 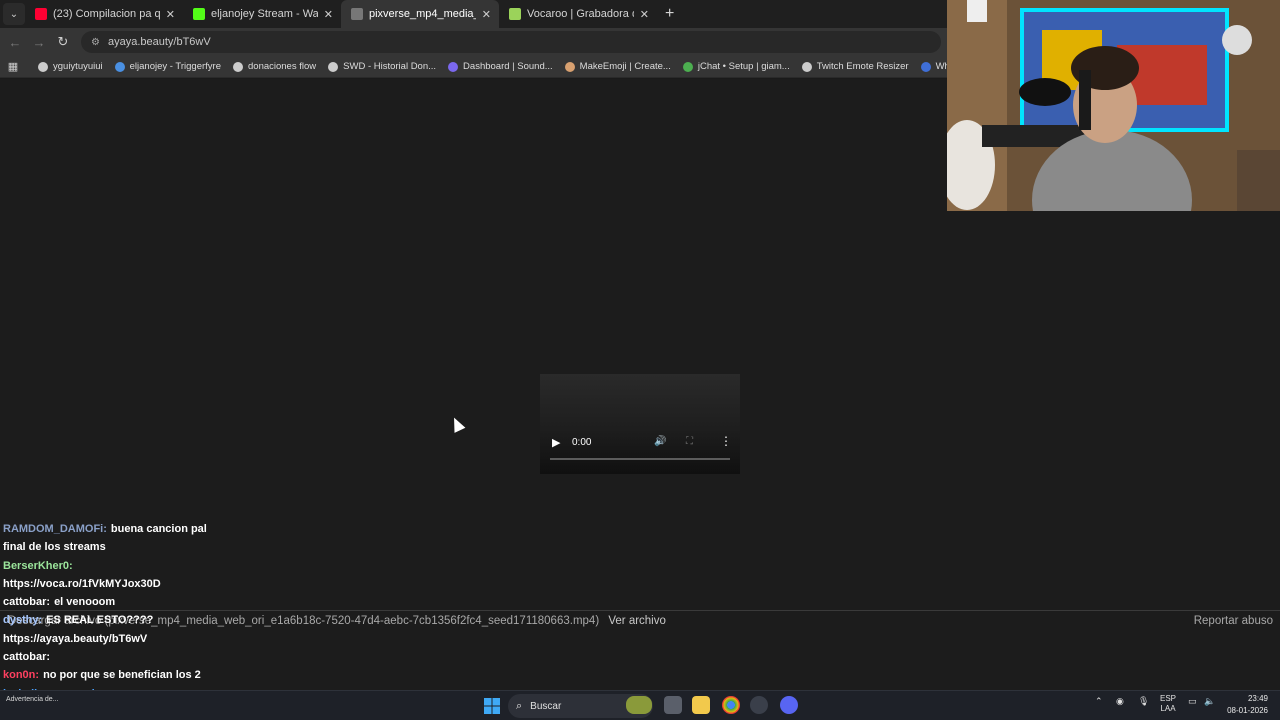 I want to click on bookmark-label: yguiytuyuiui, so click(x=78, y=66).